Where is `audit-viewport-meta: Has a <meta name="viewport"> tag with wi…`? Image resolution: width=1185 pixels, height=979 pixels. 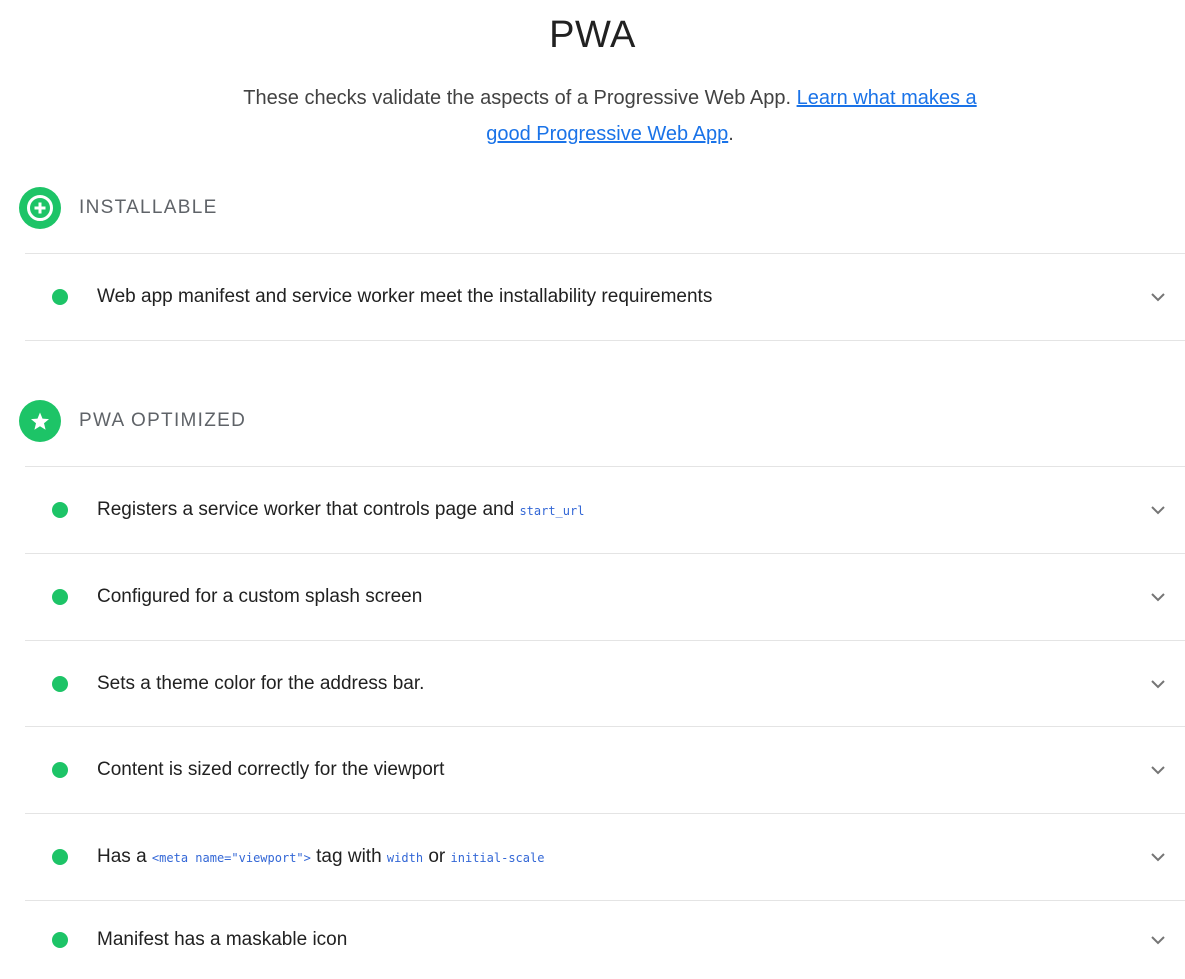 audit-viewport-meta: Has a <meta name="viewport"> tag with wi… is located at coordinates (605, 856).